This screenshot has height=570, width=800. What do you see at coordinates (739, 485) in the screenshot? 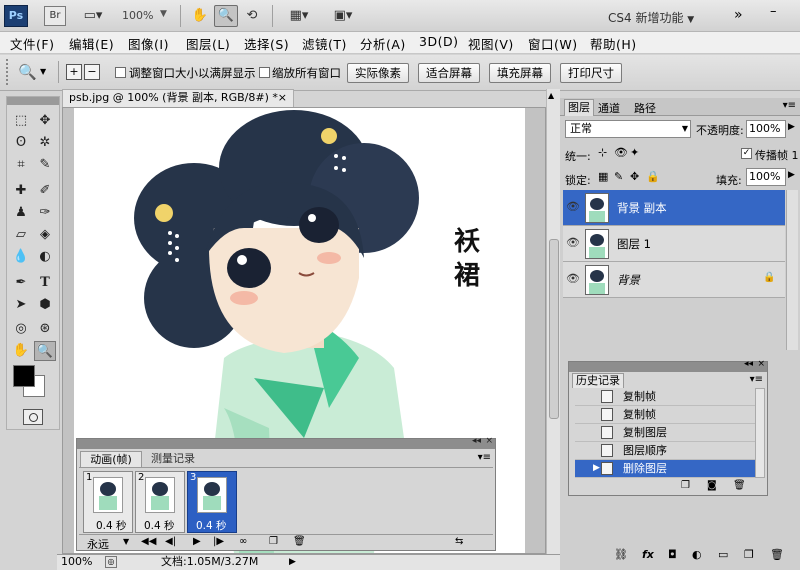
I see `delete-state-icon: 🗑` at bounding box center [739, 485].